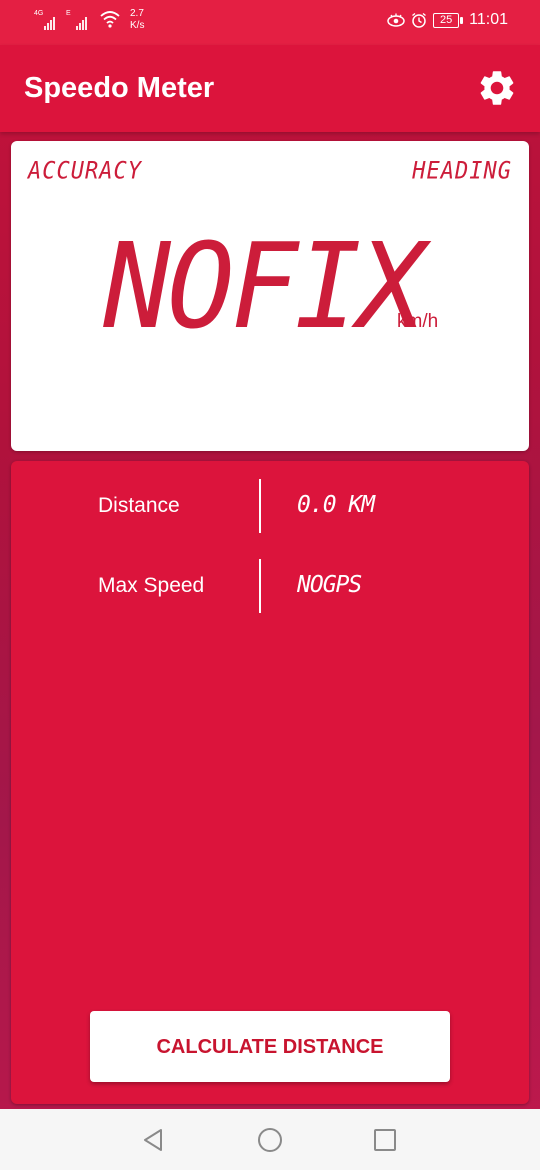 This screenshot has height=1170, width=540. I want to click on max-speed-row: Max Speed NOGPS, so click(270, 586).